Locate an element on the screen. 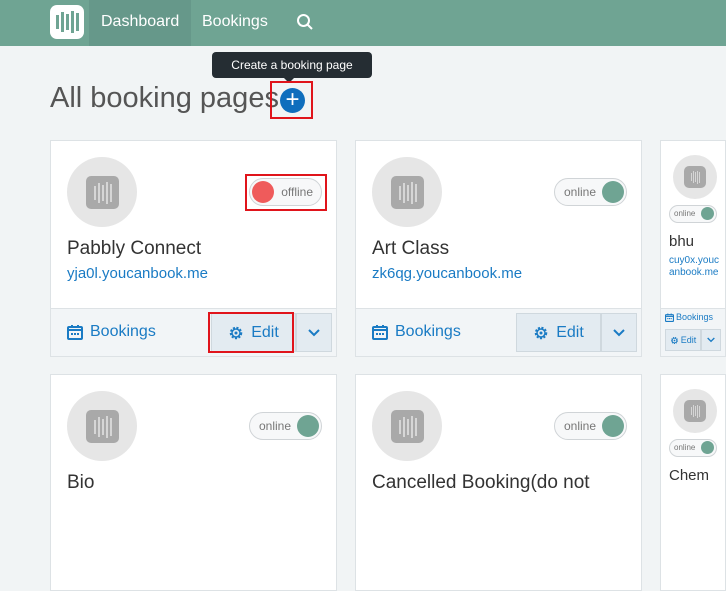 This screenshot has height=591, width=726. highlight-box: + is located at coordinates (291, 100).